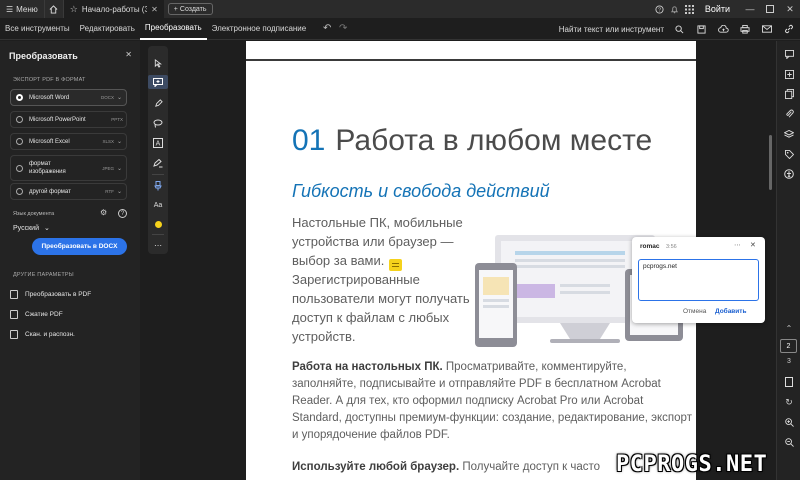 This screenshot has height=480, width=800. Describe the element at coordinates (671, 246) in the screenshot. I see `comment-time: 3:56` at that location.